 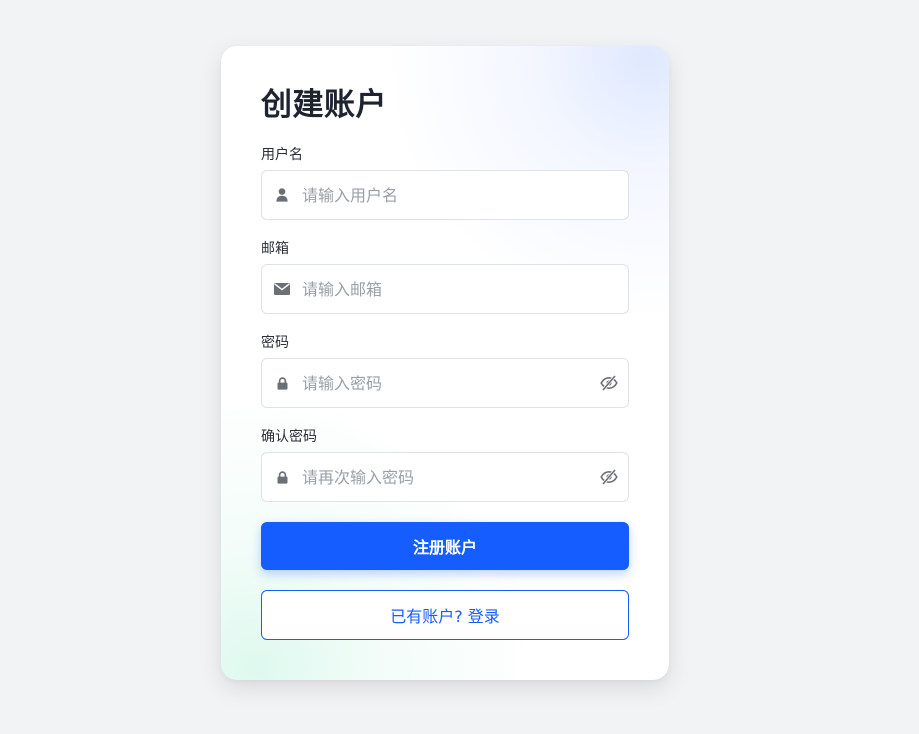 I want to click on user-icon, so click(x=282, y=195).